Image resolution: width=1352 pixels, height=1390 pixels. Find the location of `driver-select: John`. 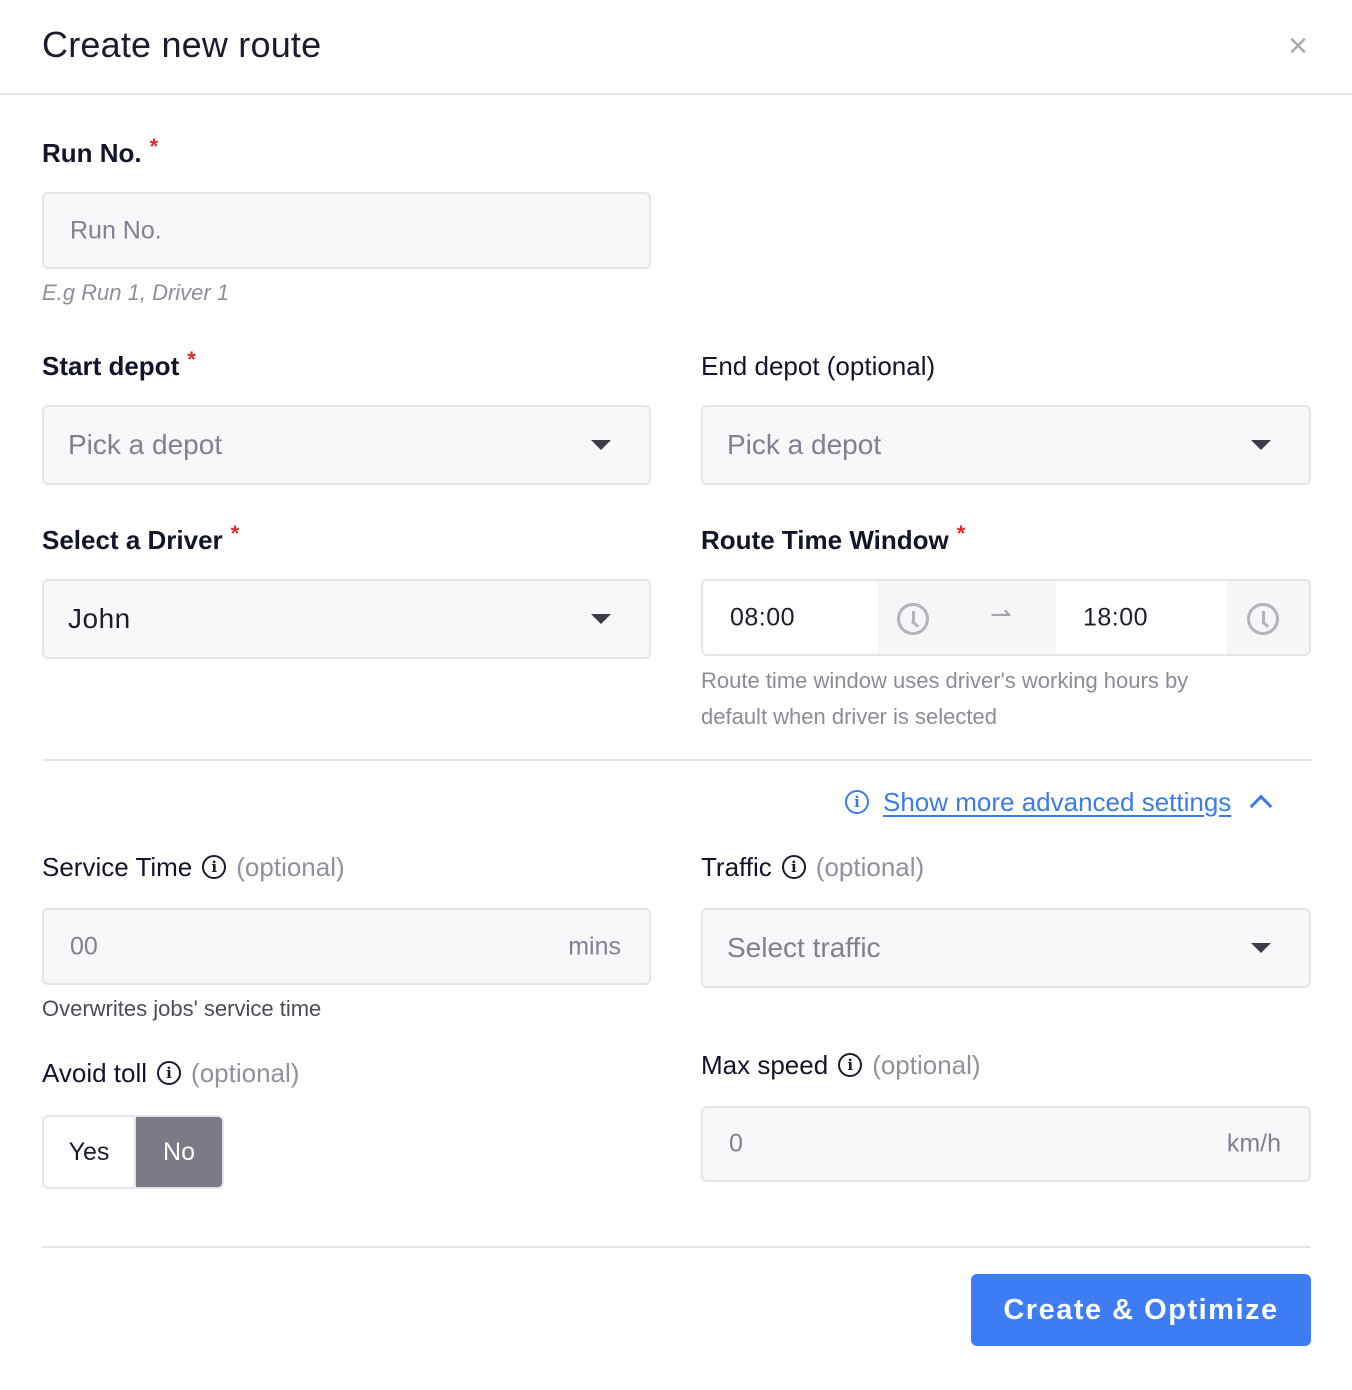

driver-select: John is located at coordinates (346, 619).